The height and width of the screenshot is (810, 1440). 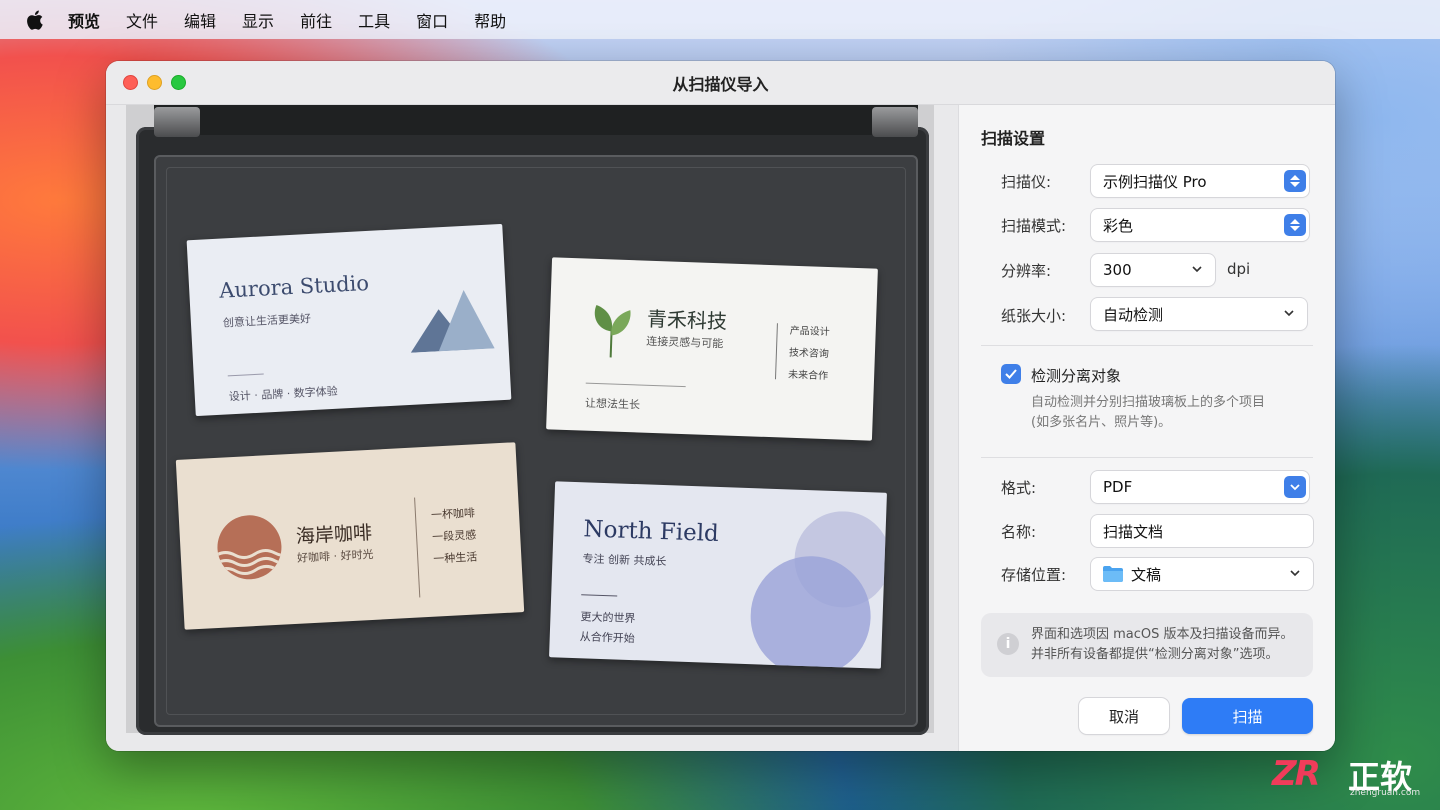 I want to click on card-footer: 更大的世界, so click(x=608, y=618).